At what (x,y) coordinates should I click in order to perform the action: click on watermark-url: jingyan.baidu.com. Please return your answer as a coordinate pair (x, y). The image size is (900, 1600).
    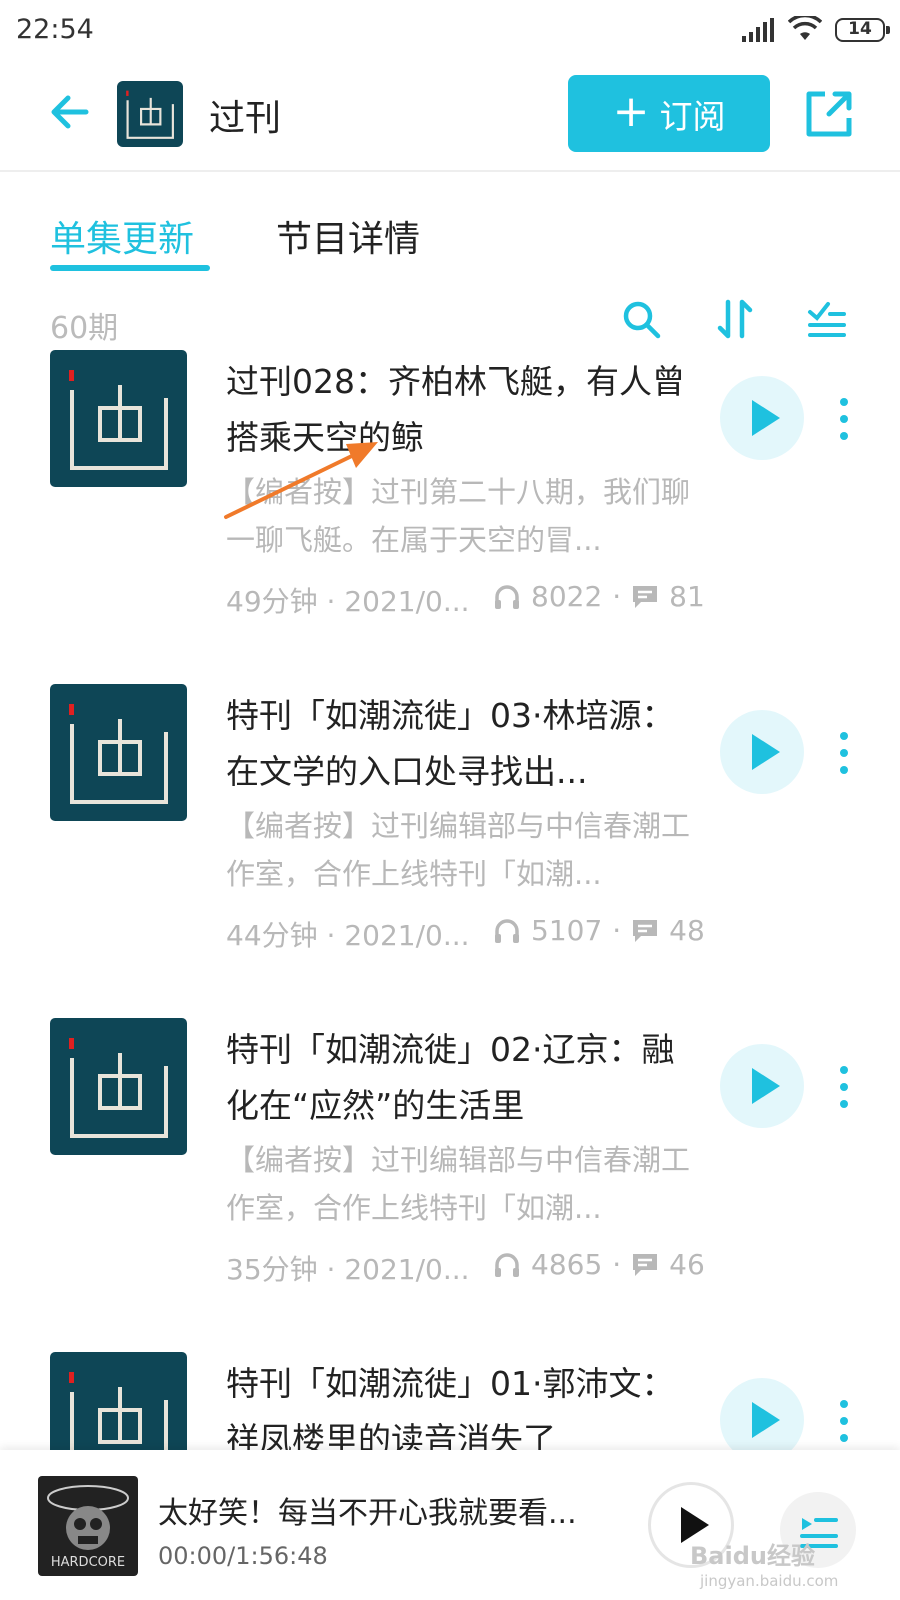
    Looking at the image, I should click on (769, 1581).